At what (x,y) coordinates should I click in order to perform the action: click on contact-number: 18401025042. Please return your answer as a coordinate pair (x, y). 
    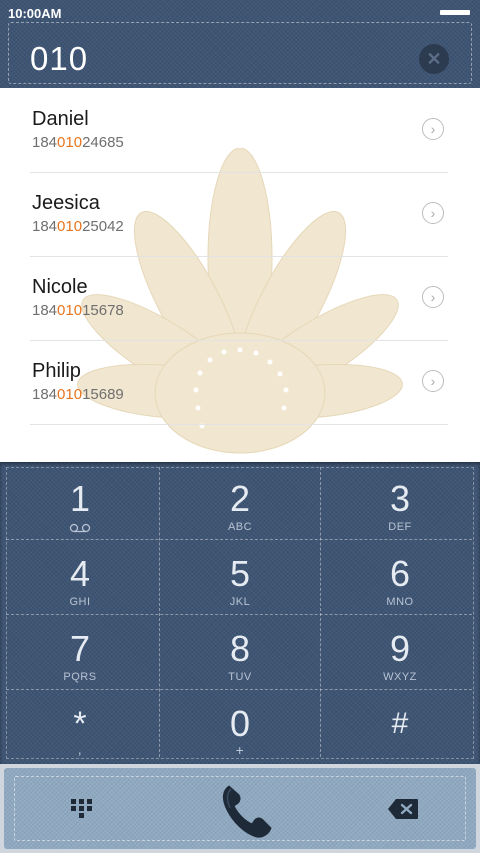
    Looking at the image, I should click on (78, 226).